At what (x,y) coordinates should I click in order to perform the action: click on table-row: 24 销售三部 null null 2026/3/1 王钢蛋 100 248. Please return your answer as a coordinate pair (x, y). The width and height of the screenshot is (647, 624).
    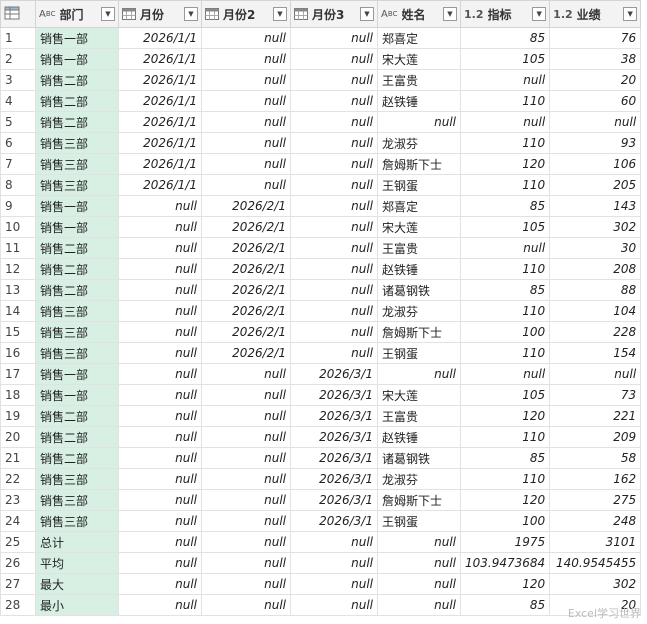
    Looking at the image, I should click on (321, 521).